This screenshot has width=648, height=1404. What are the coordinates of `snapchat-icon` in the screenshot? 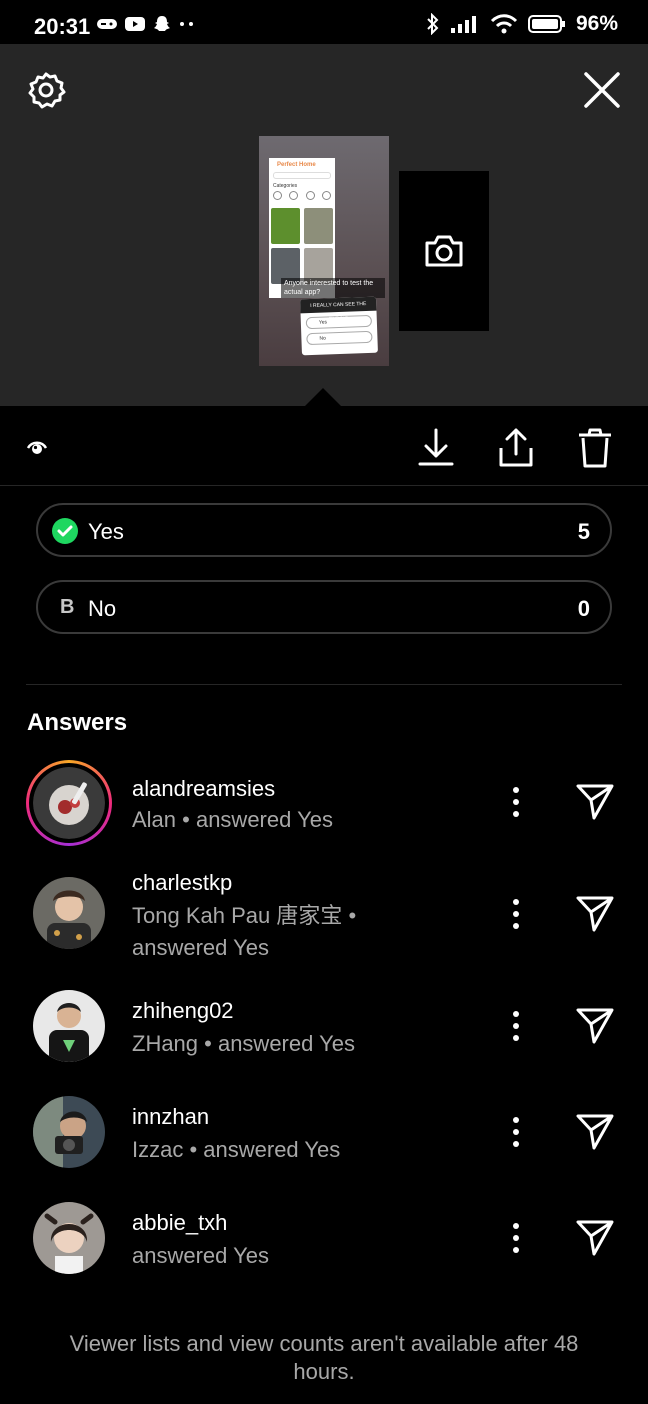 It's located at (162, 23).